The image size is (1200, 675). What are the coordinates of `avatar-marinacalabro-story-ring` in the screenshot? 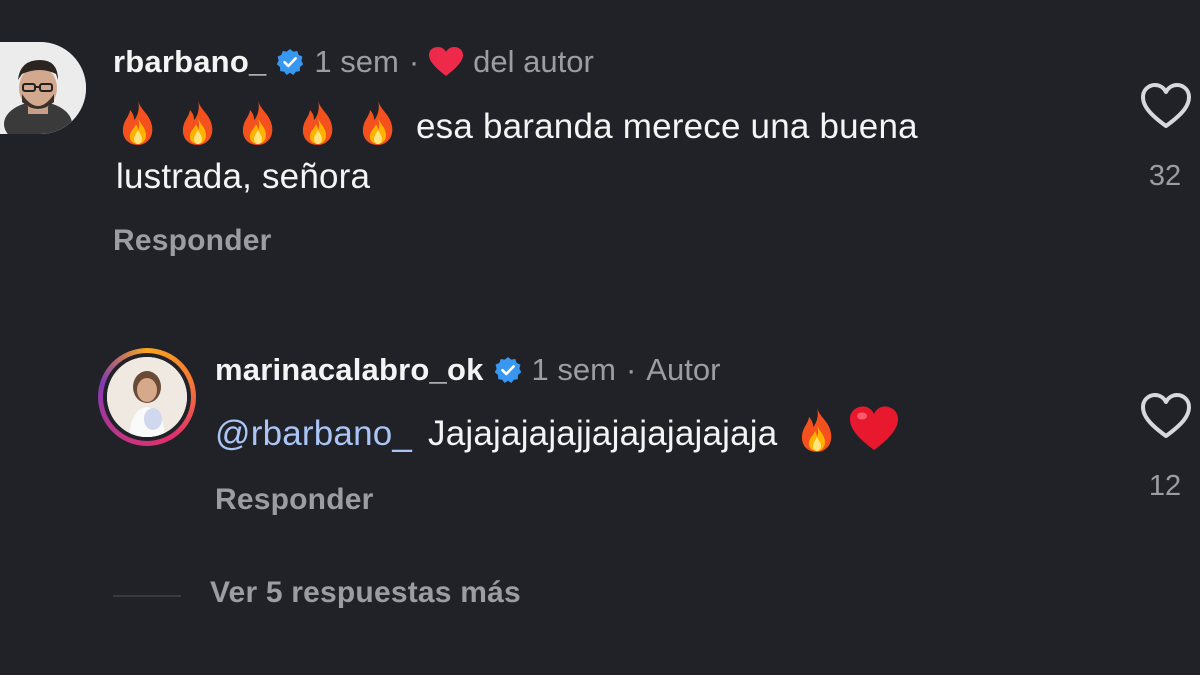 It's located at (147, 397).